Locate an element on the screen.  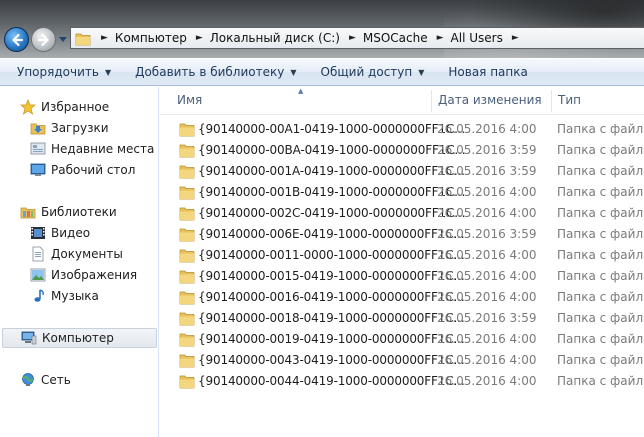
add-to-library-label: Добавить в библиотеку is located at coordinates (210, 72).